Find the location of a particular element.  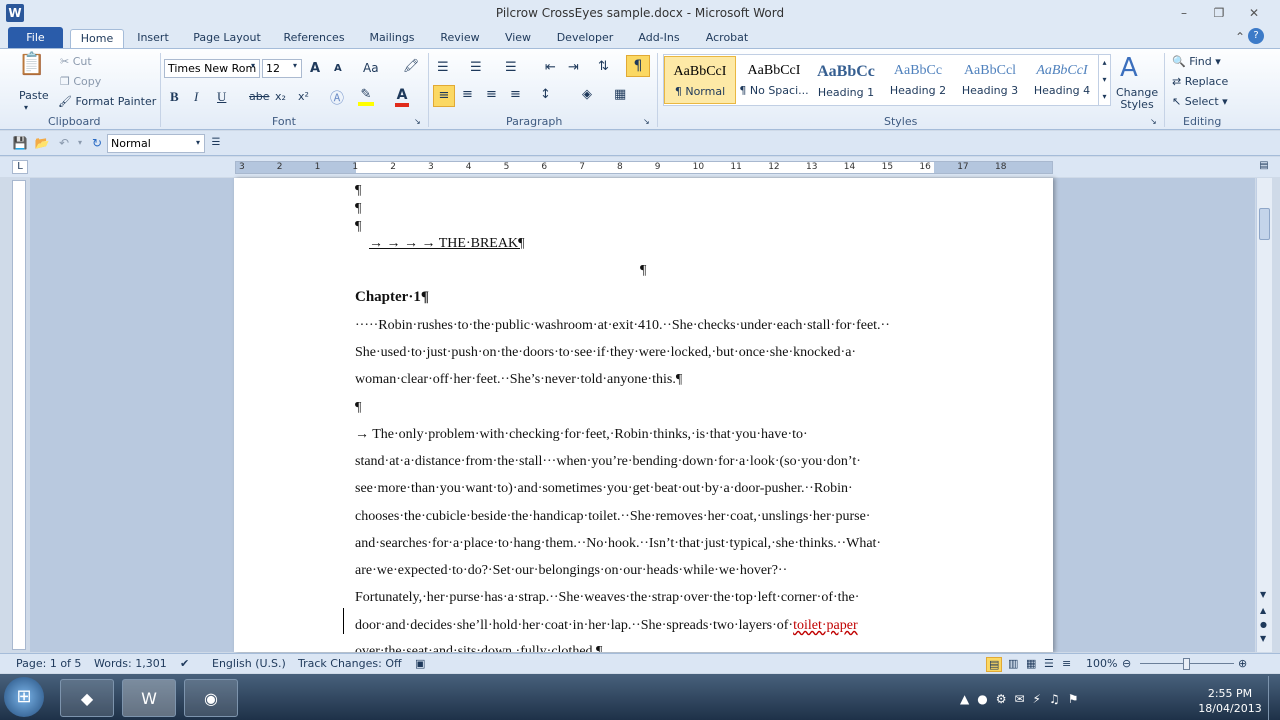

horizontal-ruler: 3 2 1 1 2 3 4 5 6 7 8 9 10 11 12 13 14 15 16 17 18 is located at coordinates (644, 167).